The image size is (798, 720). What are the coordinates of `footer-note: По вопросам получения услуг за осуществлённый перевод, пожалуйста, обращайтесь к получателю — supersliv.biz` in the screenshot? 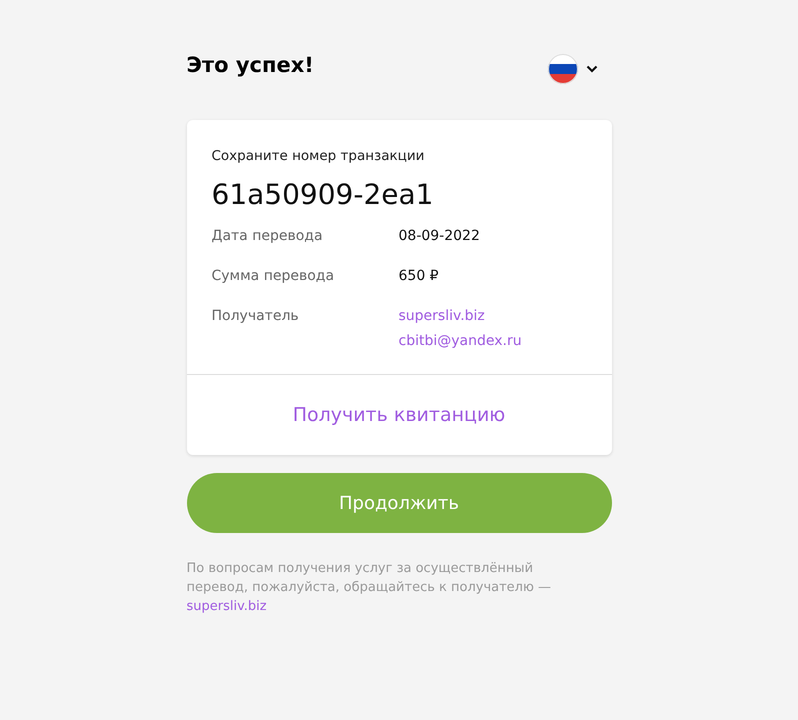 It's located at (369, 588).